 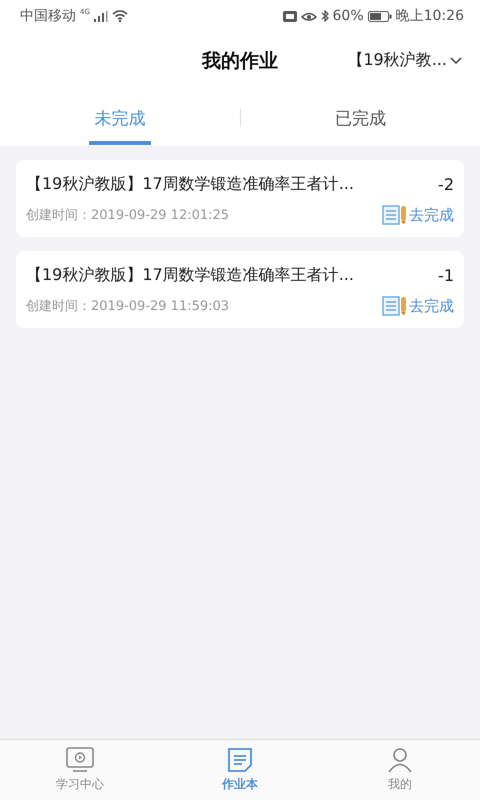 I want to click on nav-tab: 作业本, so click(x=240, y=770).